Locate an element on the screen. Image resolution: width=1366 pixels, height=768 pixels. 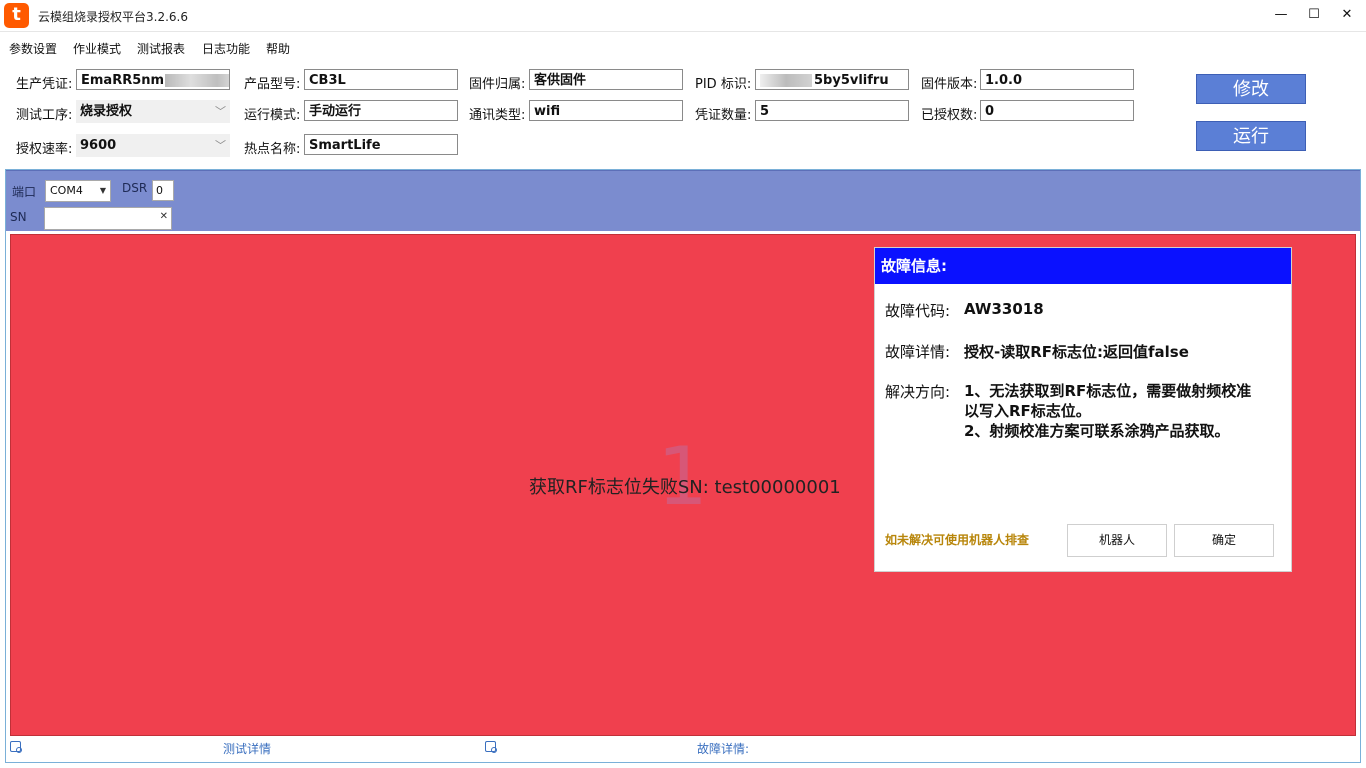
minimize-button: — is located at coordinates (1281, 15).